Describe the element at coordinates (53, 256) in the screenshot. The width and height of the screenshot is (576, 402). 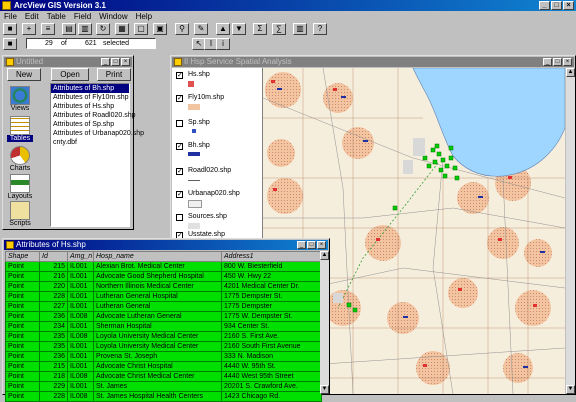
I see `column-header: Id` at that location.